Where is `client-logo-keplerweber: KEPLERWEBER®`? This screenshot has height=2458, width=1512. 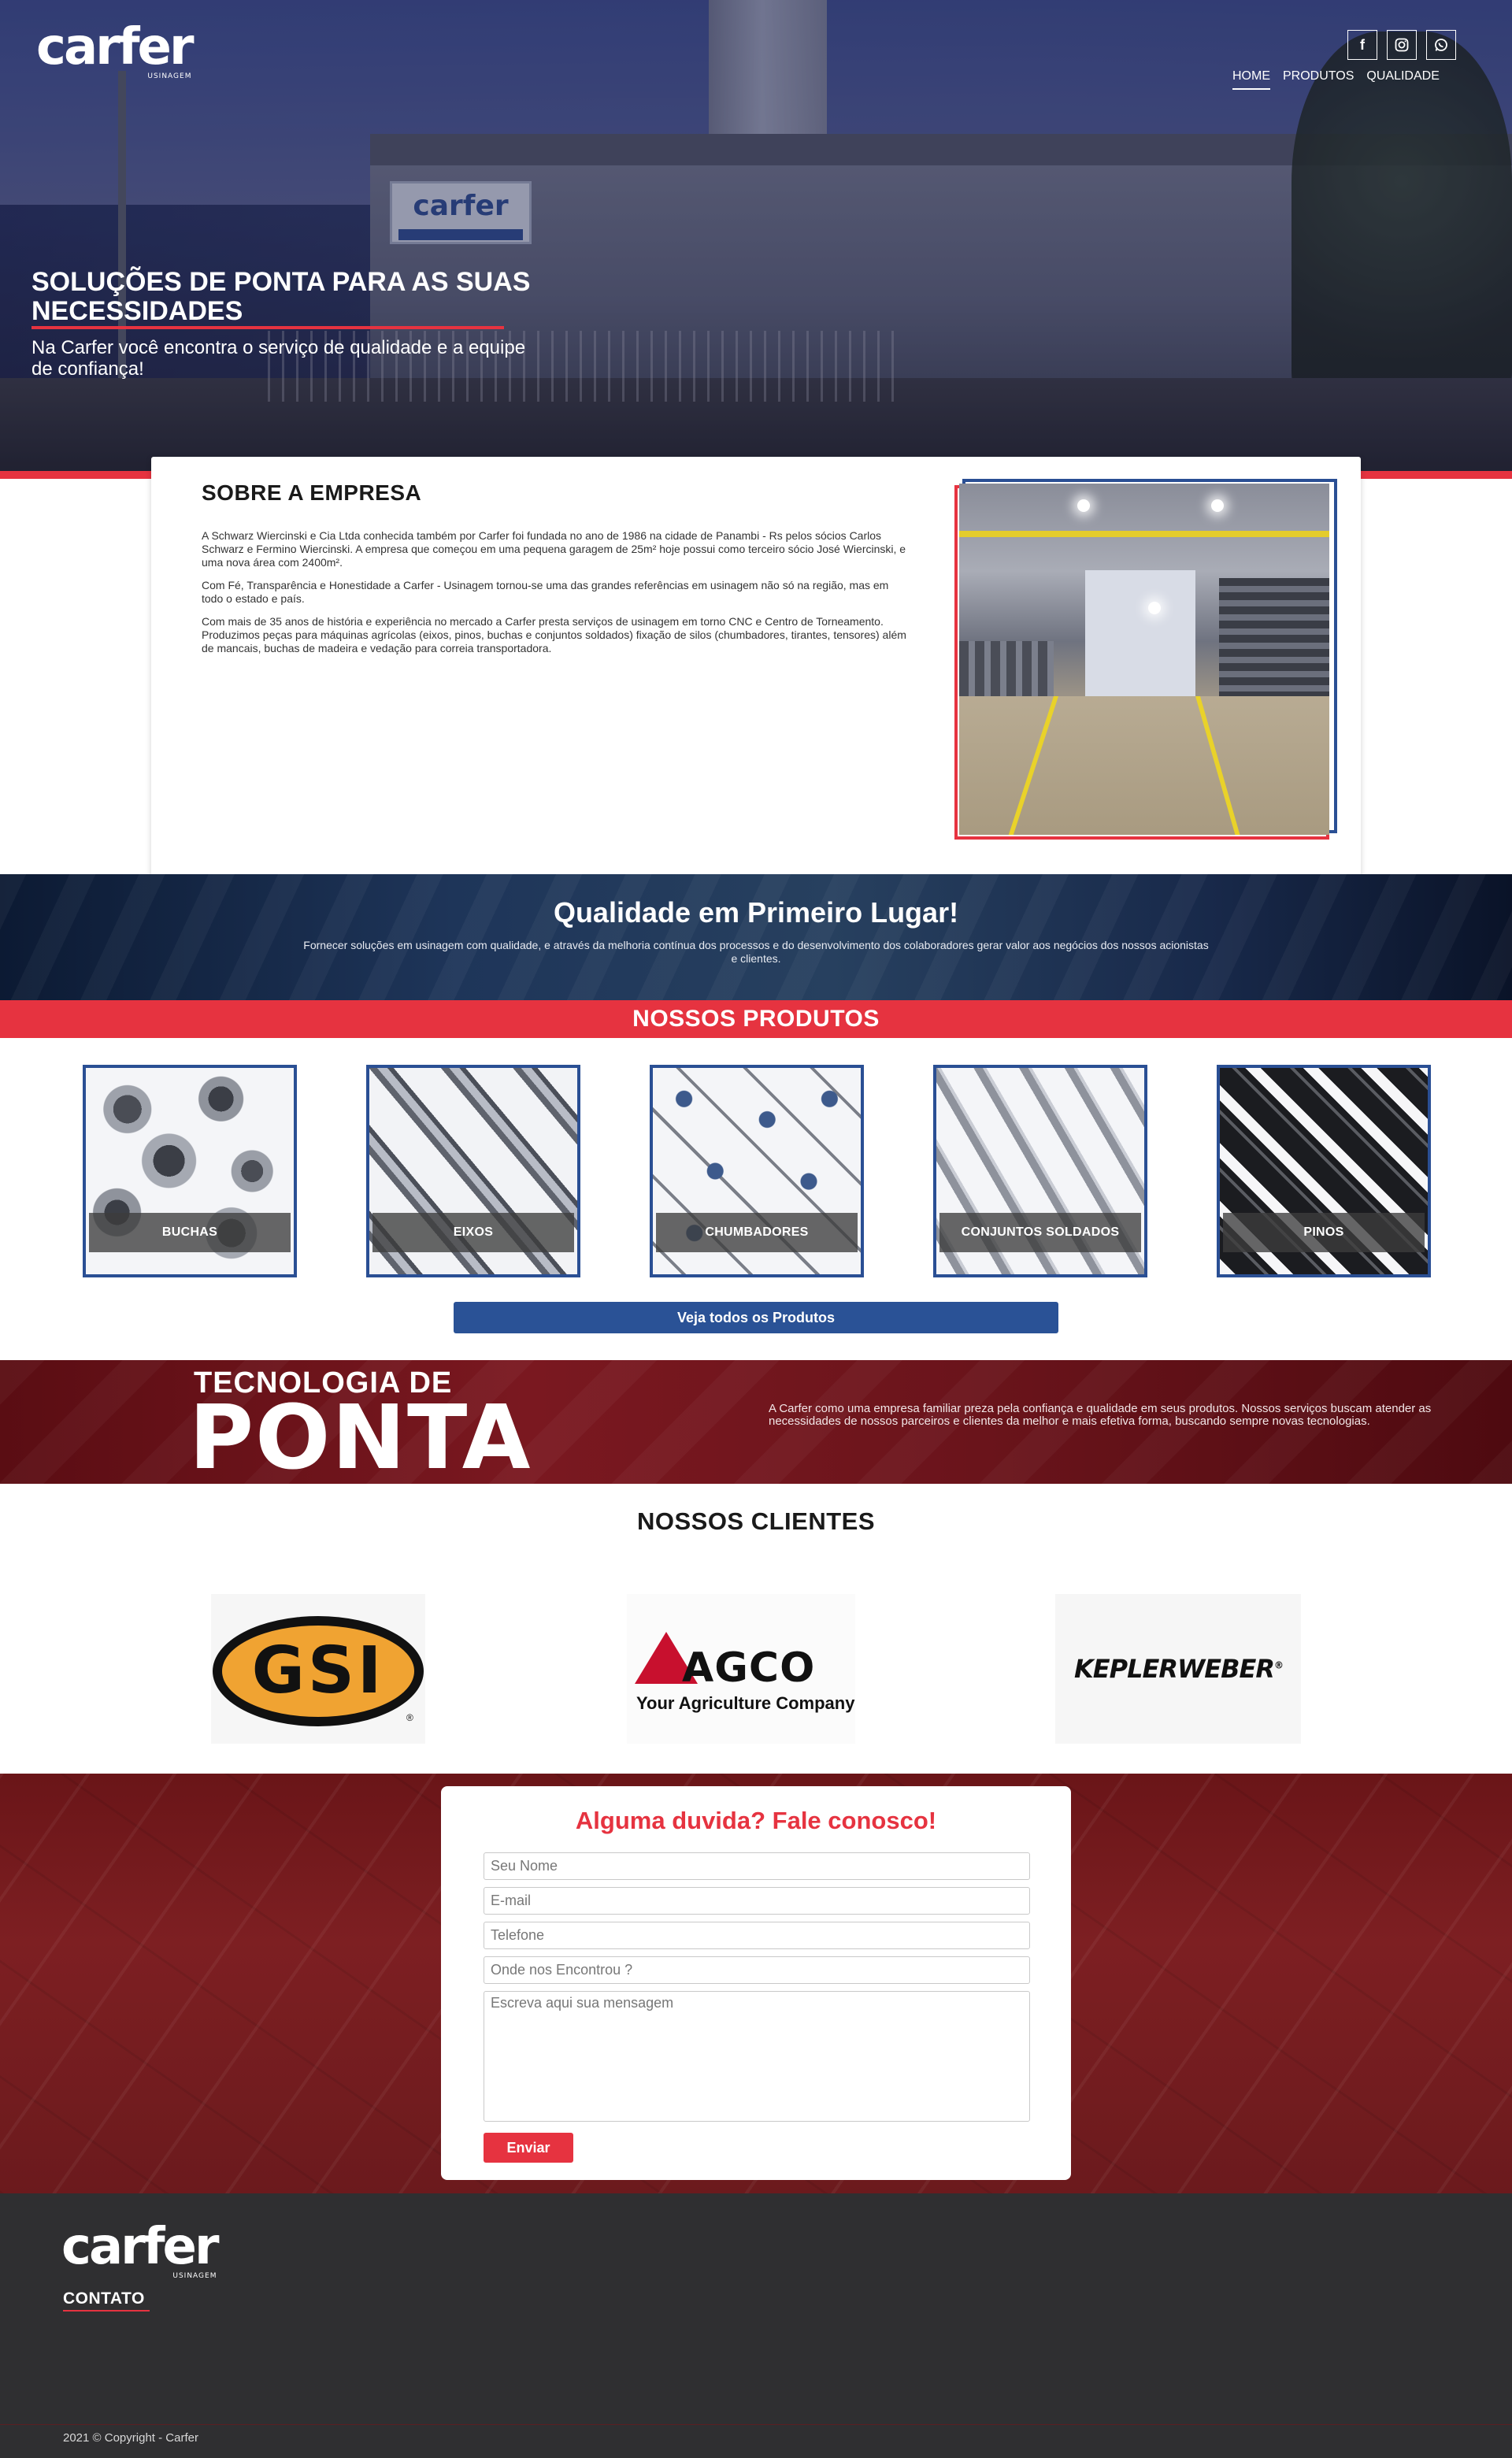
client-logo-keplerweber: KEPLERWEBER® is located at coordinates (1178, 1669).